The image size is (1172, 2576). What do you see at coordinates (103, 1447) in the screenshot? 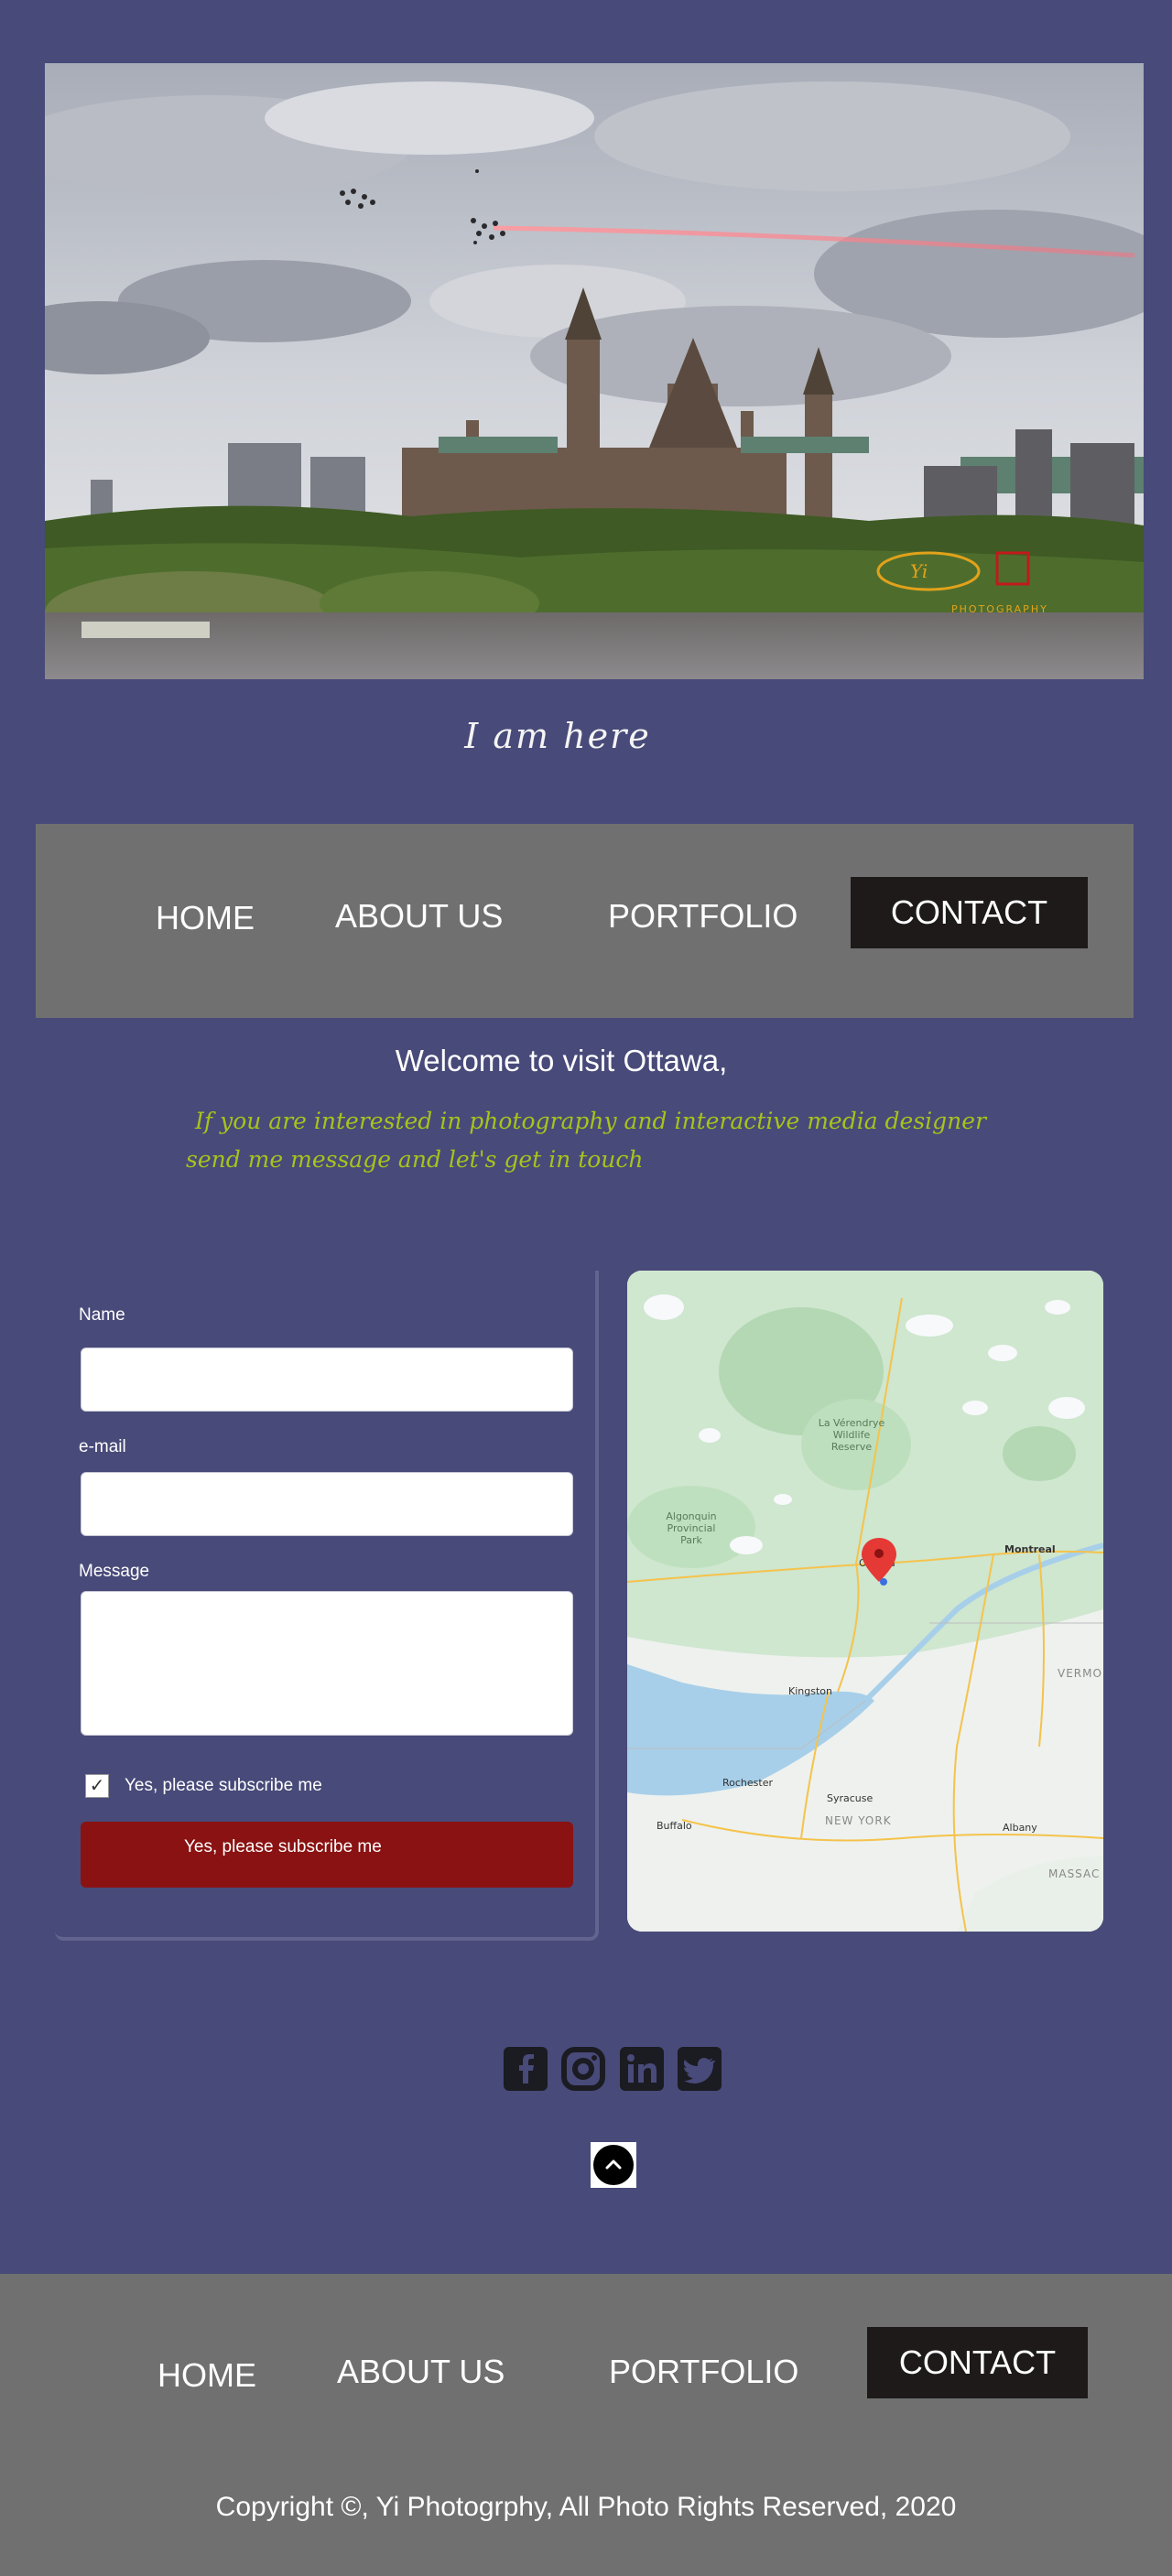
I see `email-label: e-mail` at bounding box center [103, 1447].